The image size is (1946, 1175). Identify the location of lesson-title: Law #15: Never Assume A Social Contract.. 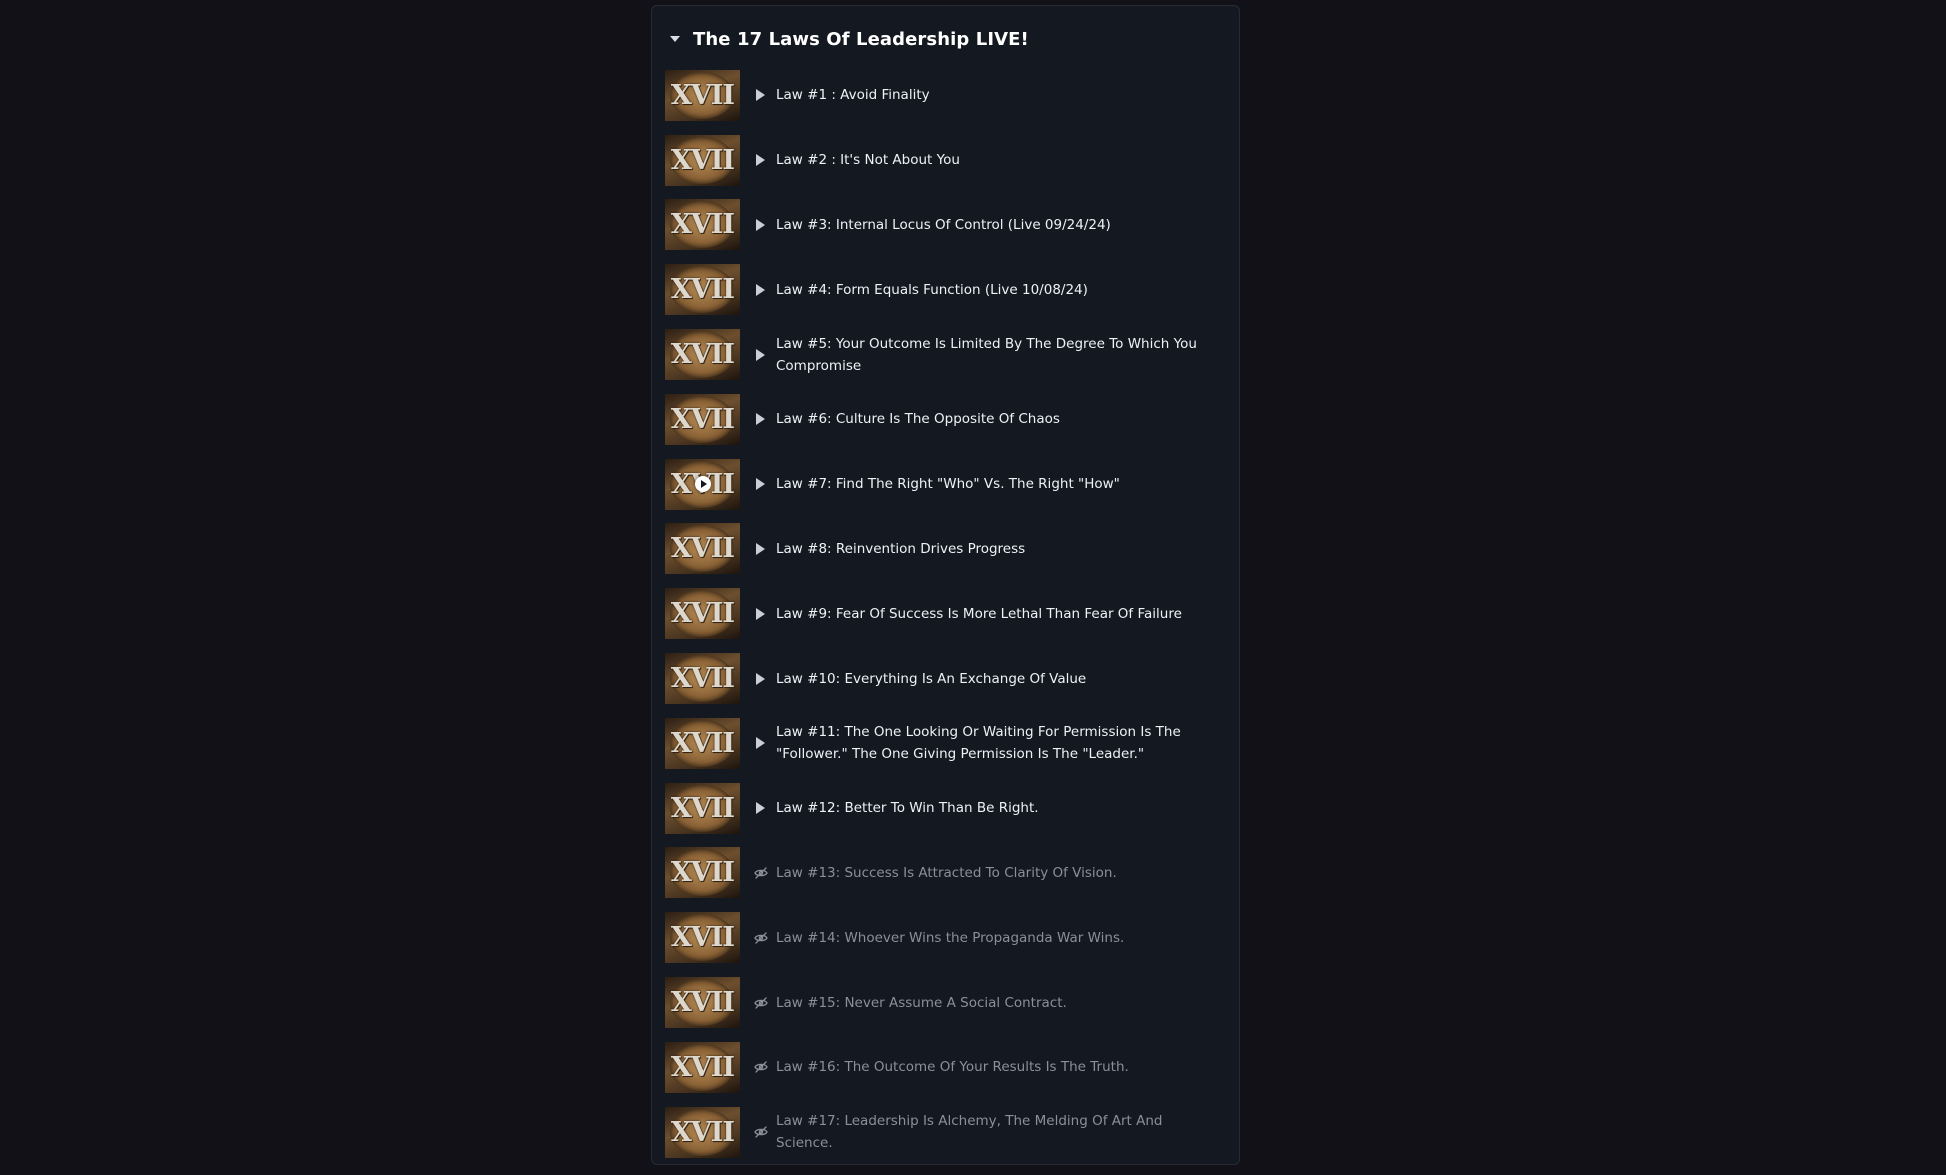
(921, 1002).